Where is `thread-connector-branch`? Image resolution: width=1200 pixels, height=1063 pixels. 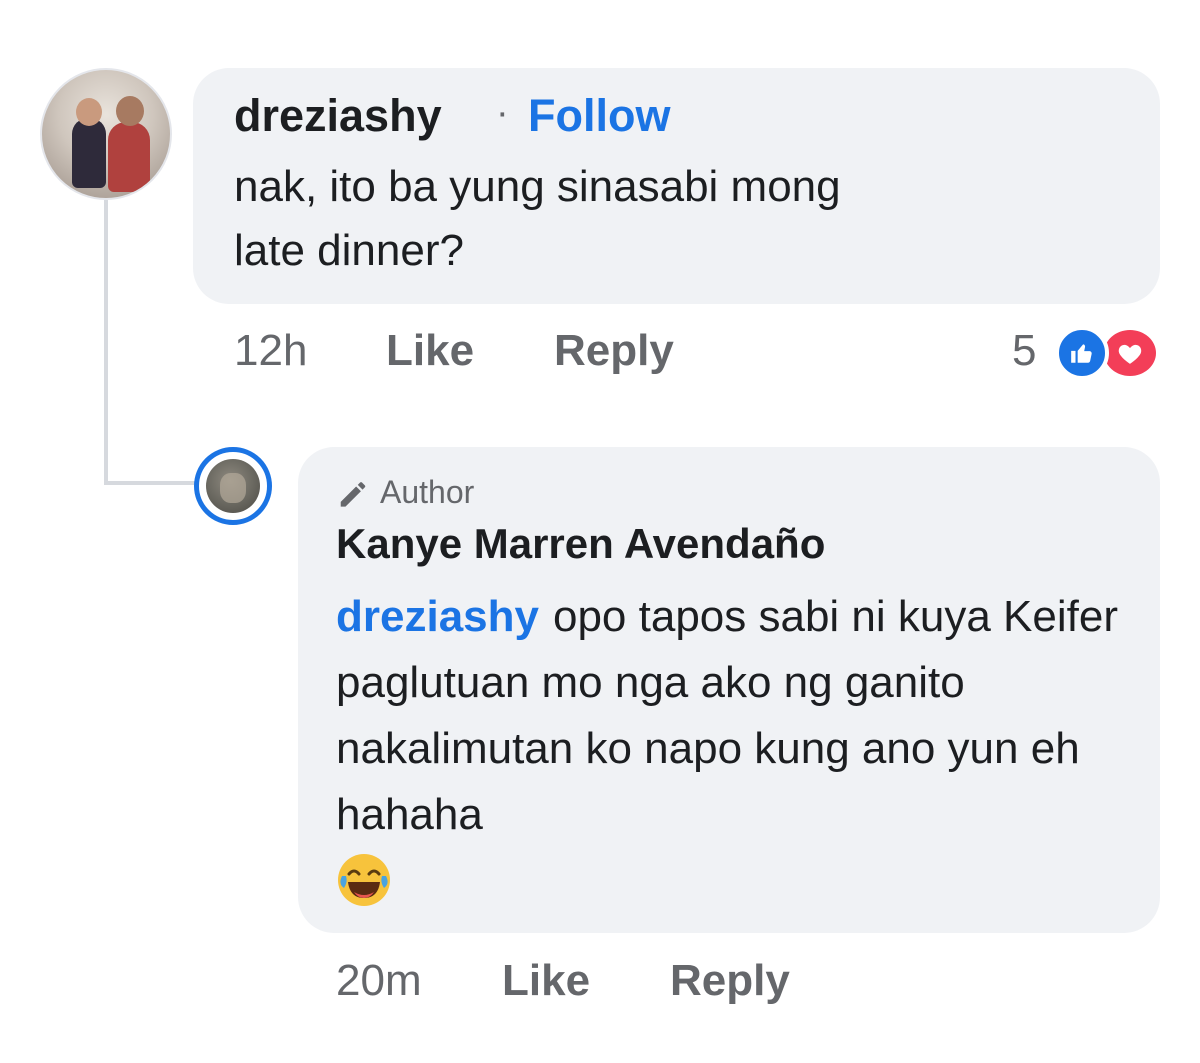
thread-connector-branch is located at coordinates (150, 483).